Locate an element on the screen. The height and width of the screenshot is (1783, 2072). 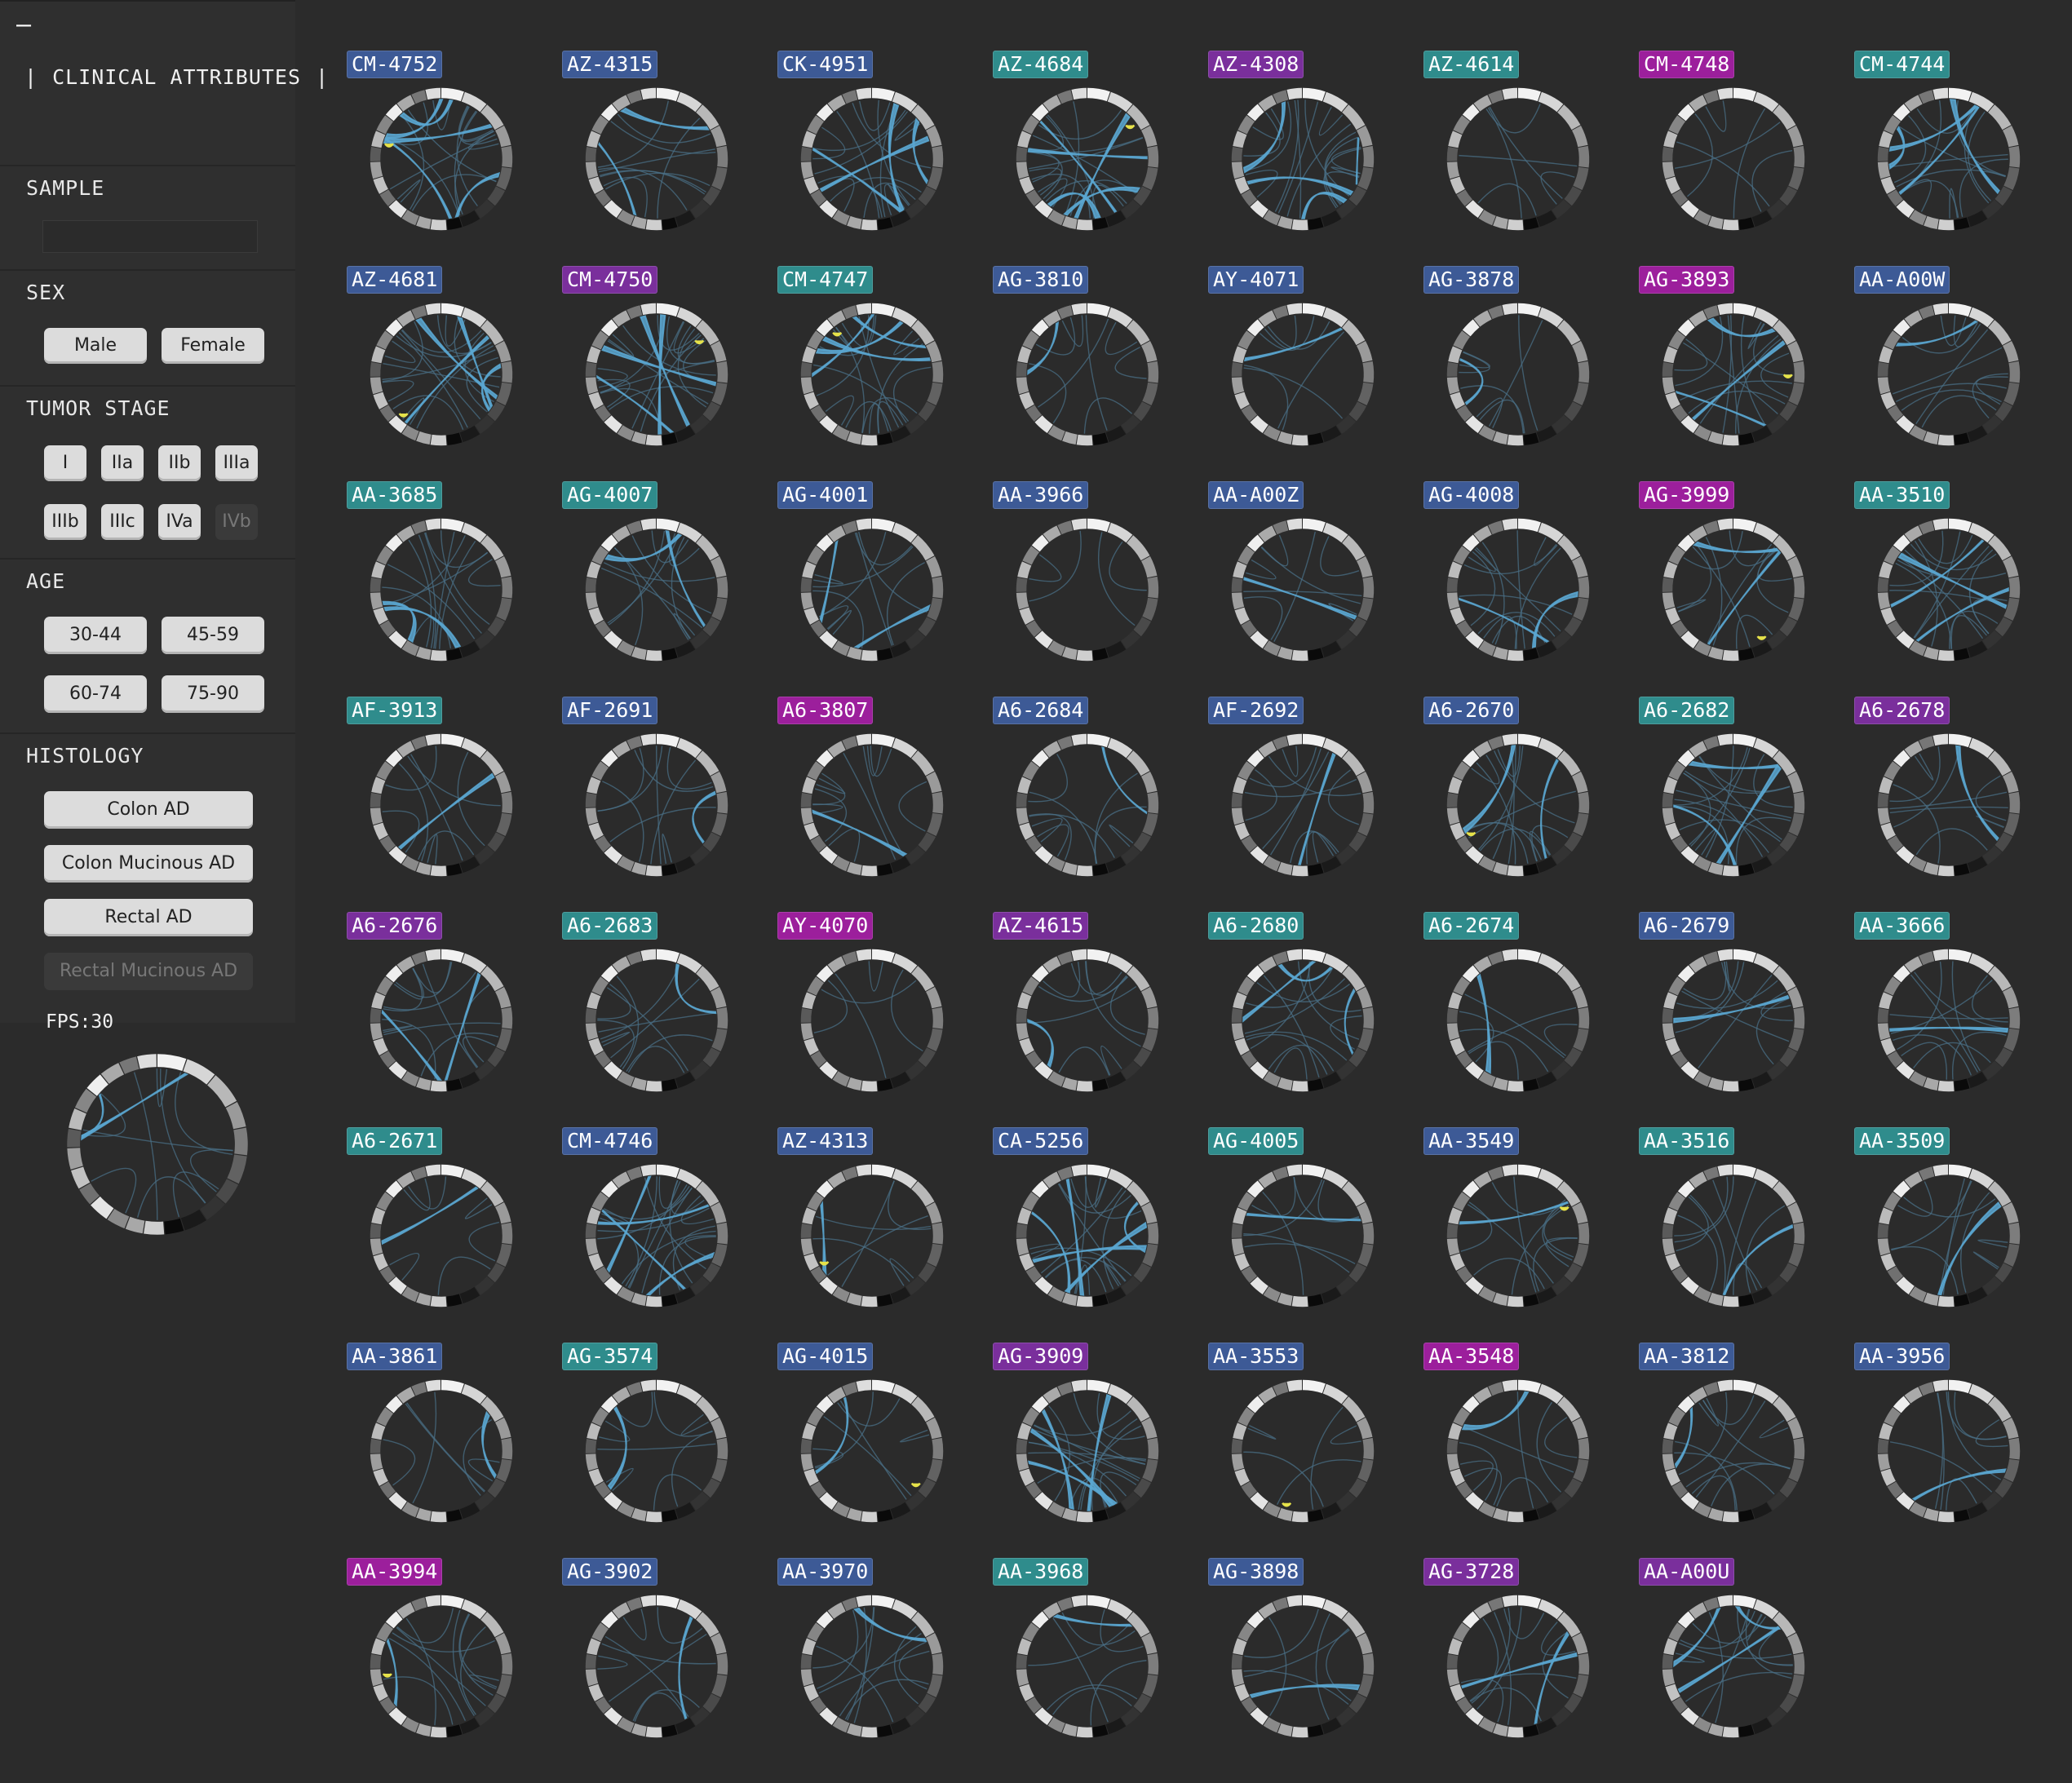
sample-cell-az-4681: AZ-4681 is located at coordinates (451, 370).